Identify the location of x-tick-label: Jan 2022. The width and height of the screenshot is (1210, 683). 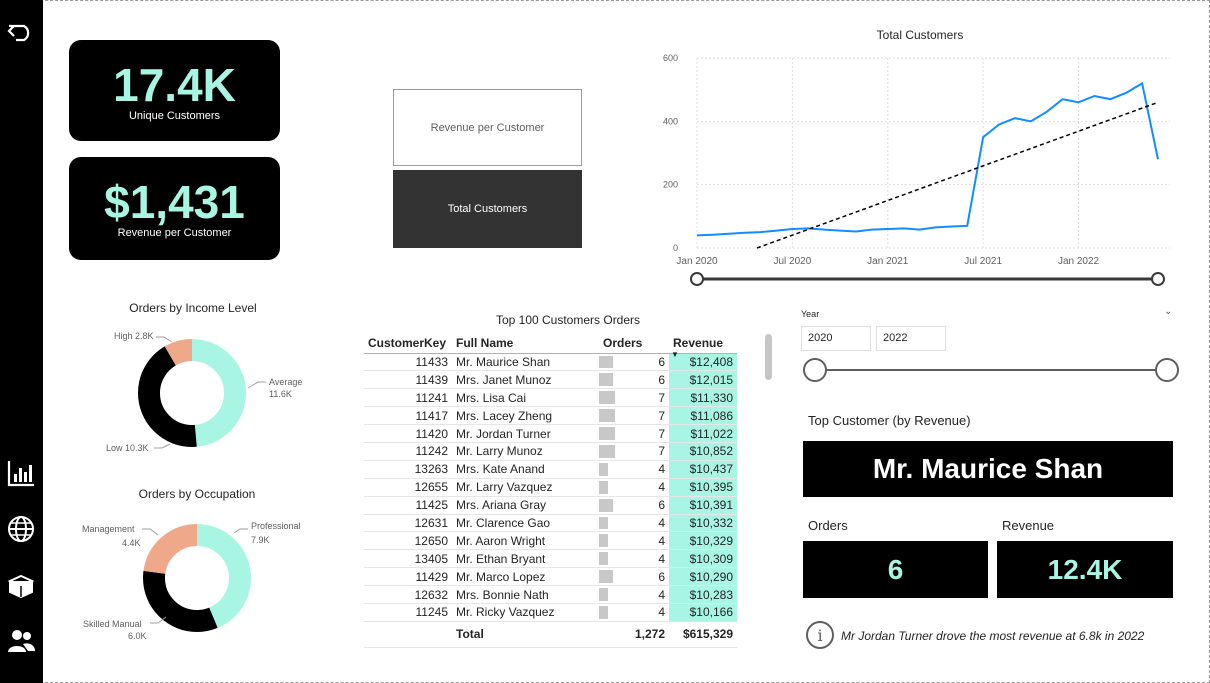
(1079, 261).